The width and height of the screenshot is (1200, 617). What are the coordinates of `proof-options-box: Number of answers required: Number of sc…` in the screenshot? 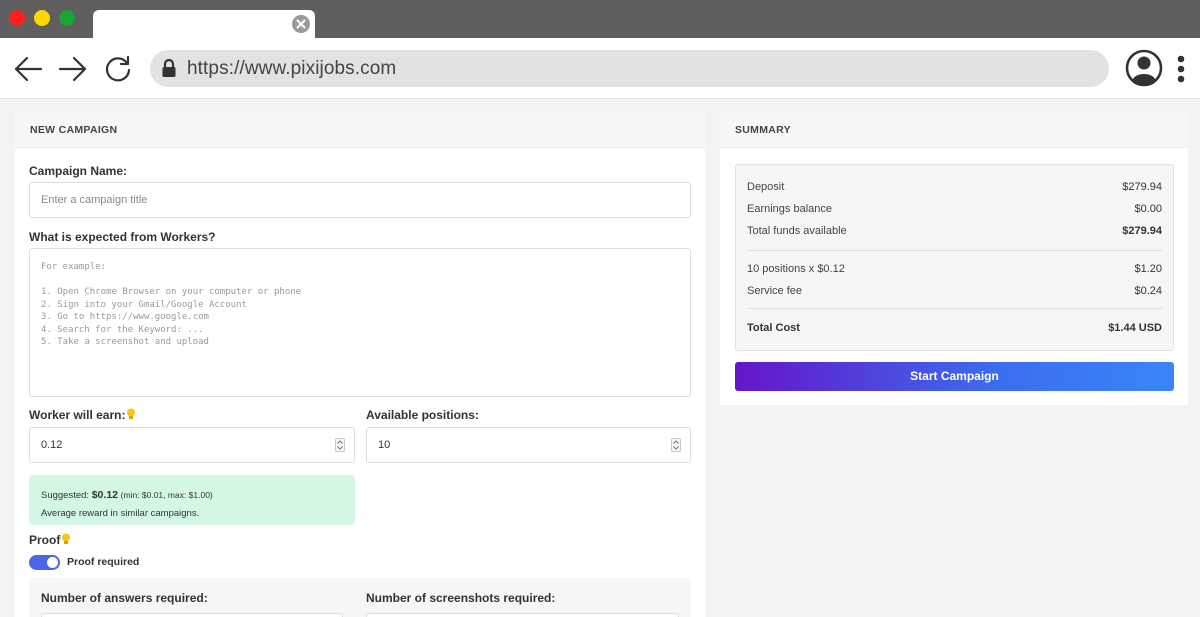 It's located at (360, 597).